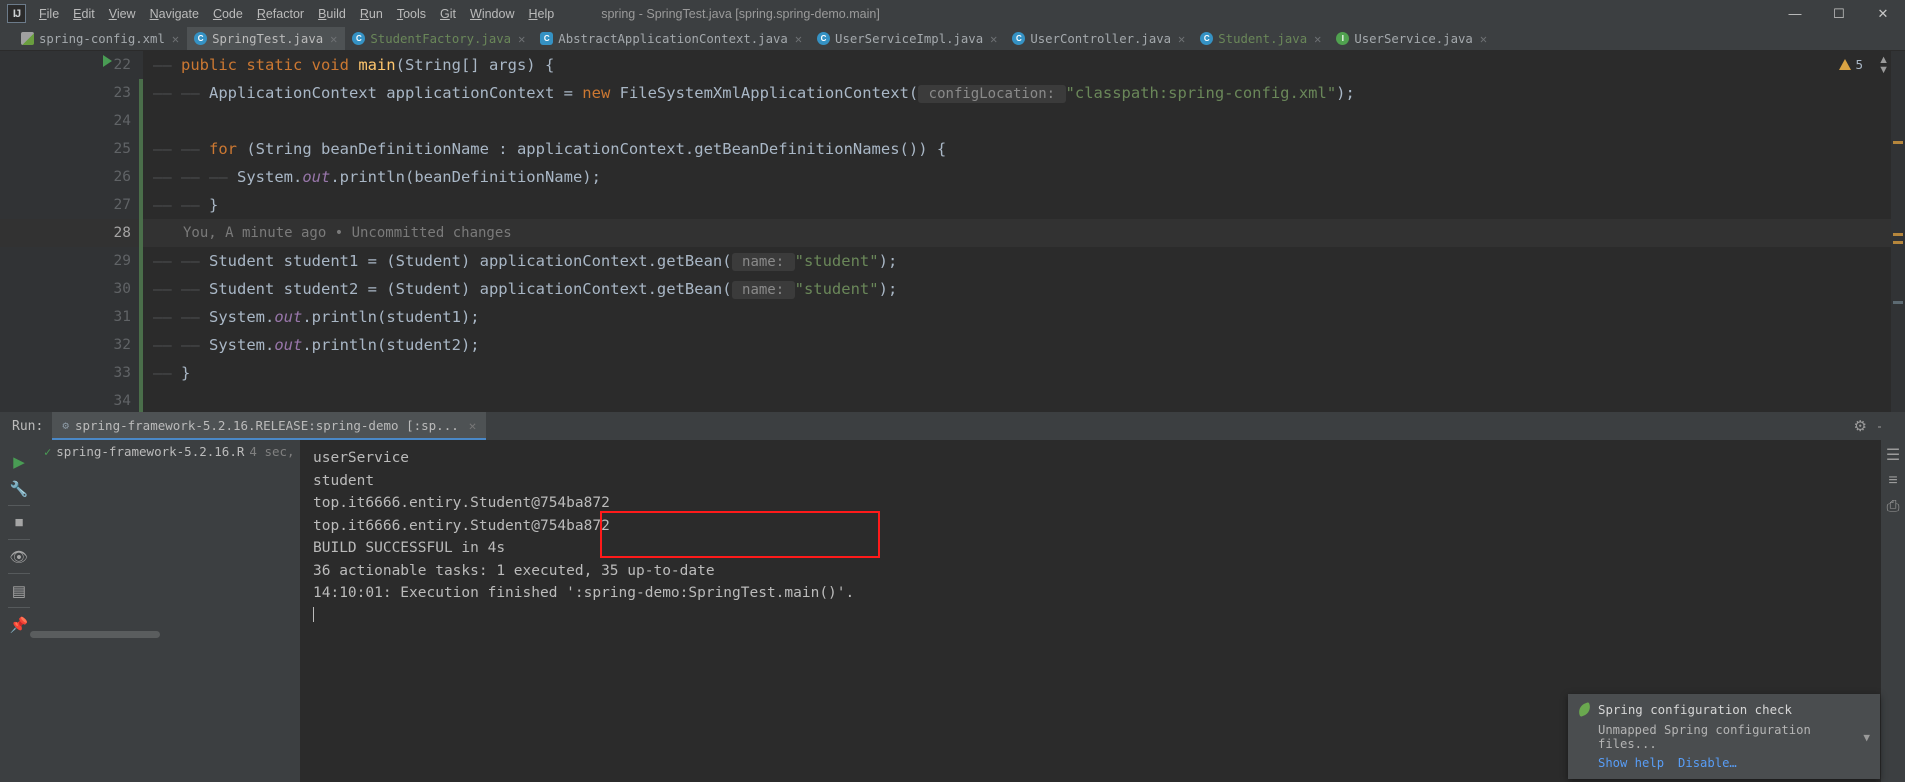  I want to click on console-caret, so click(1103, 616).